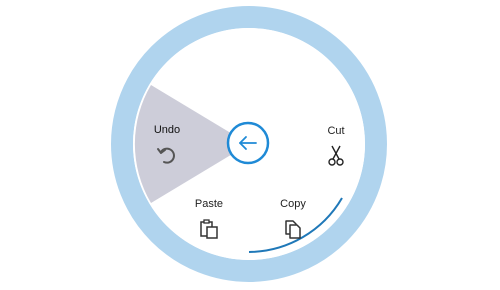  I want to click on paste-label: Paste, so click(209, 204).